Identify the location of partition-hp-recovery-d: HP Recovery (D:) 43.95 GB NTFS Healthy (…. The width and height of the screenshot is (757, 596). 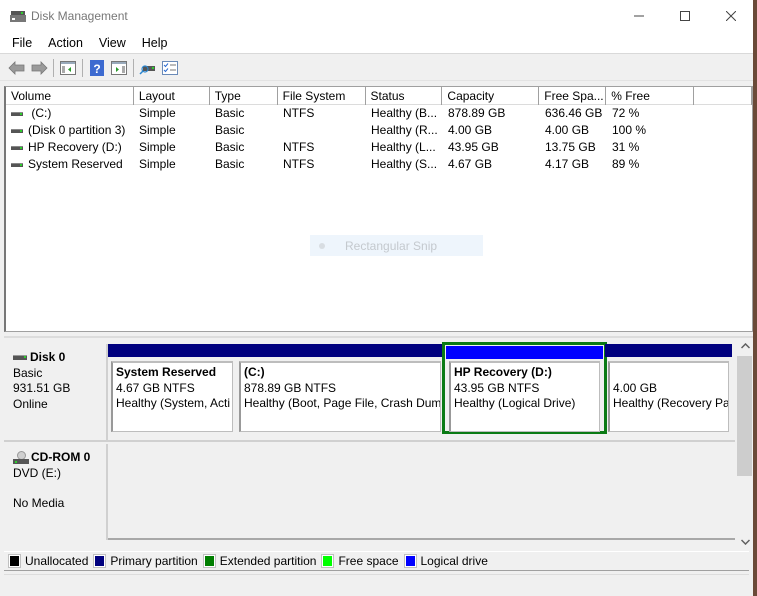
(524, 388).